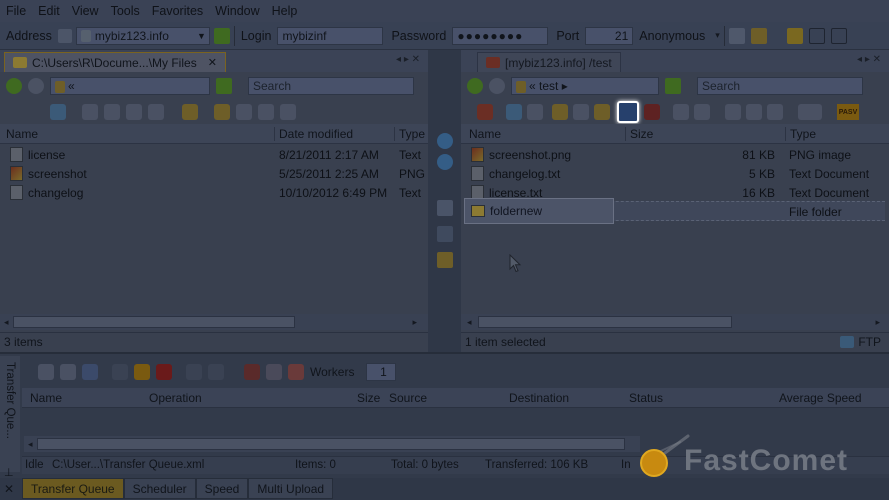 The image size is (889, 500). Describe the element at coordinates (585, 86) in the screenshot. I see `right-path-field: « test ▸` at that location.